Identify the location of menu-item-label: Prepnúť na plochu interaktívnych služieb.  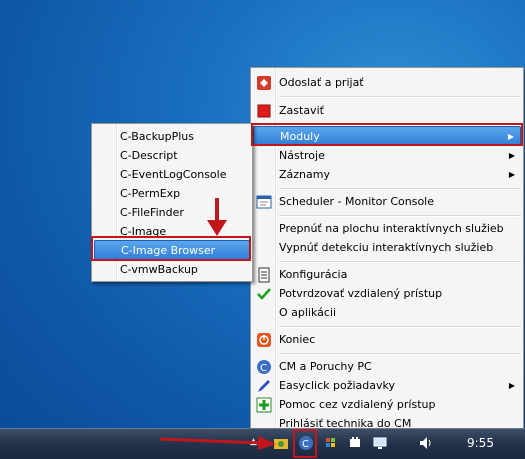
(391, 228).